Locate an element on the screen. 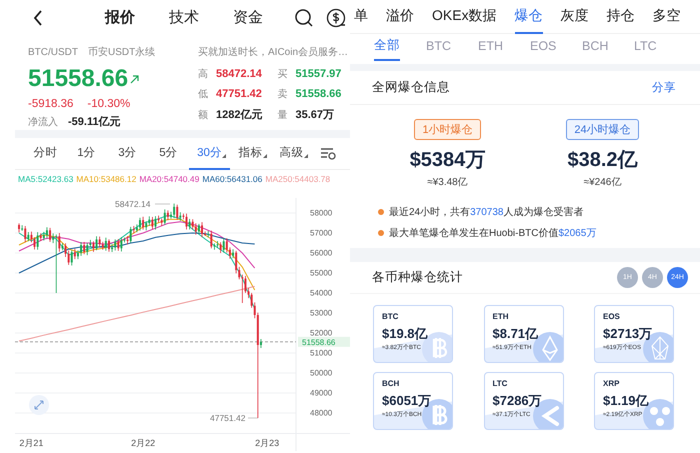 The width and height of the screenshot is (700, 453). category-tab: 多空 is located at coordinates (666, 17).